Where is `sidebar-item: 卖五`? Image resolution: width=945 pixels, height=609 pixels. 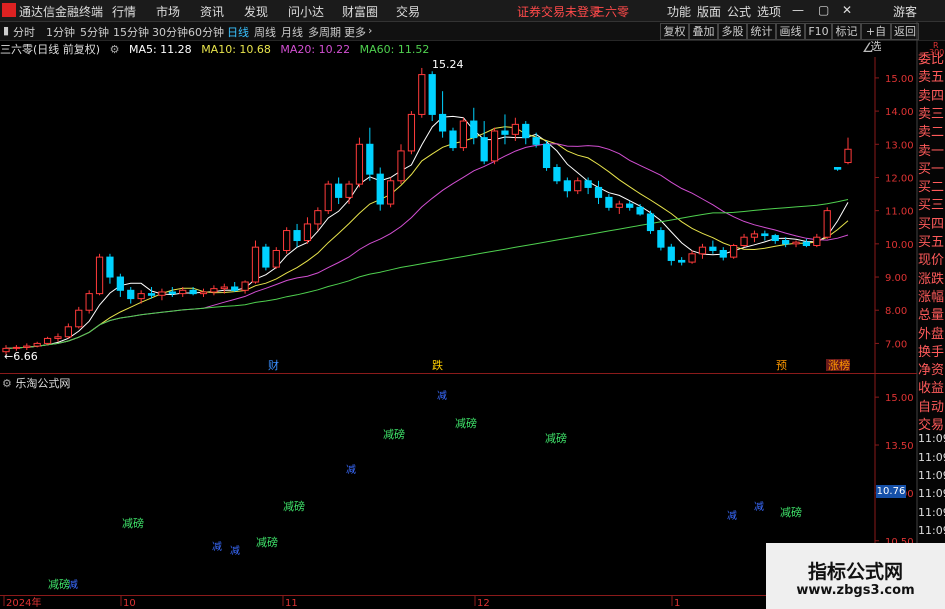
sidebar-item: 卖五 is located at coordinates (931, 78).